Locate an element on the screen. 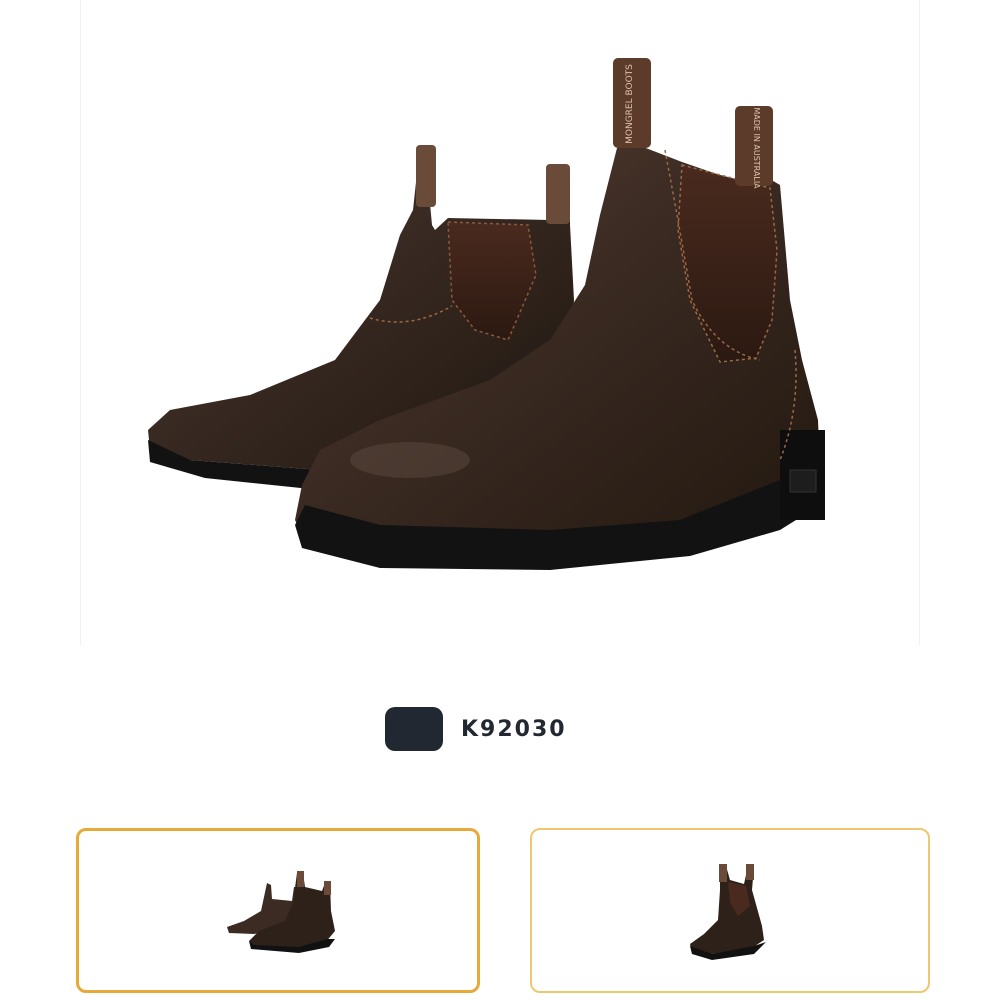  pull-tab-back-text: MADE IN AUSTRALIA is located at coordinates (756, 148).